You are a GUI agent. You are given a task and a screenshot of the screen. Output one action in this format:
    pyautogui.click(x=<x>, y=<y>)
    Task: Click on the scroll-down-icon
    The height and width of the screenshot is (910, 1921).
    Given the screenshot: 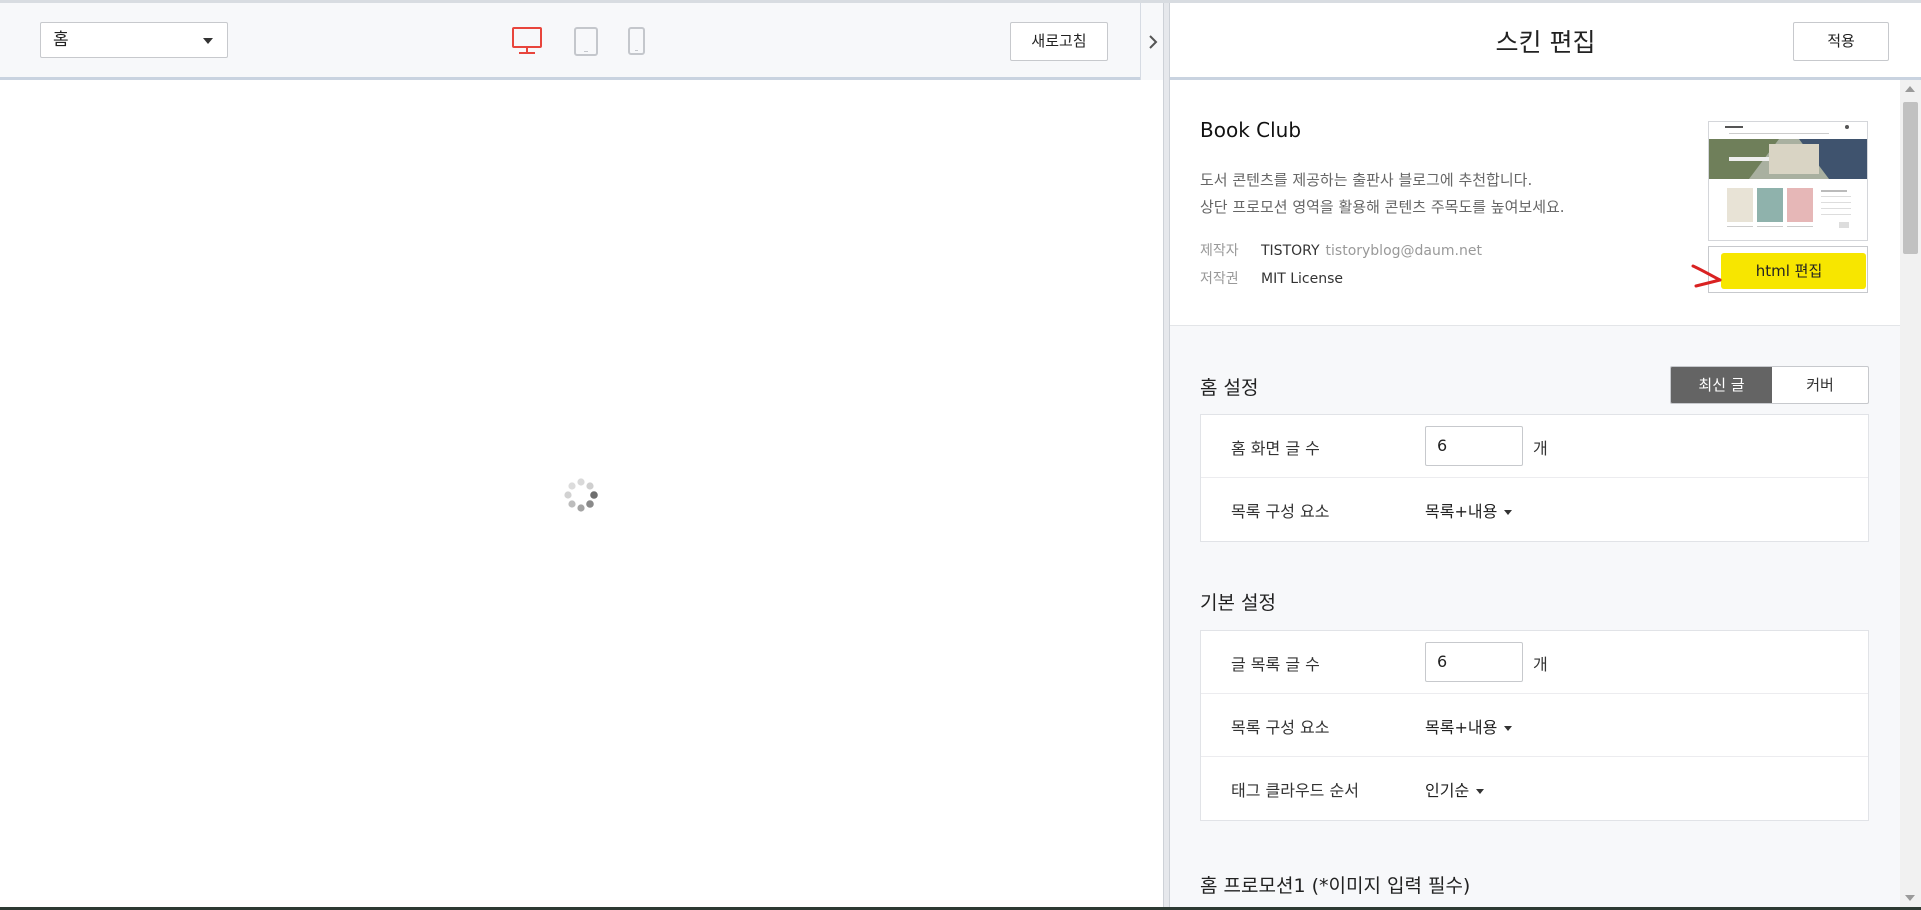 What is the action you would take?
    pyautogui.click(x=1910, y=898)
    